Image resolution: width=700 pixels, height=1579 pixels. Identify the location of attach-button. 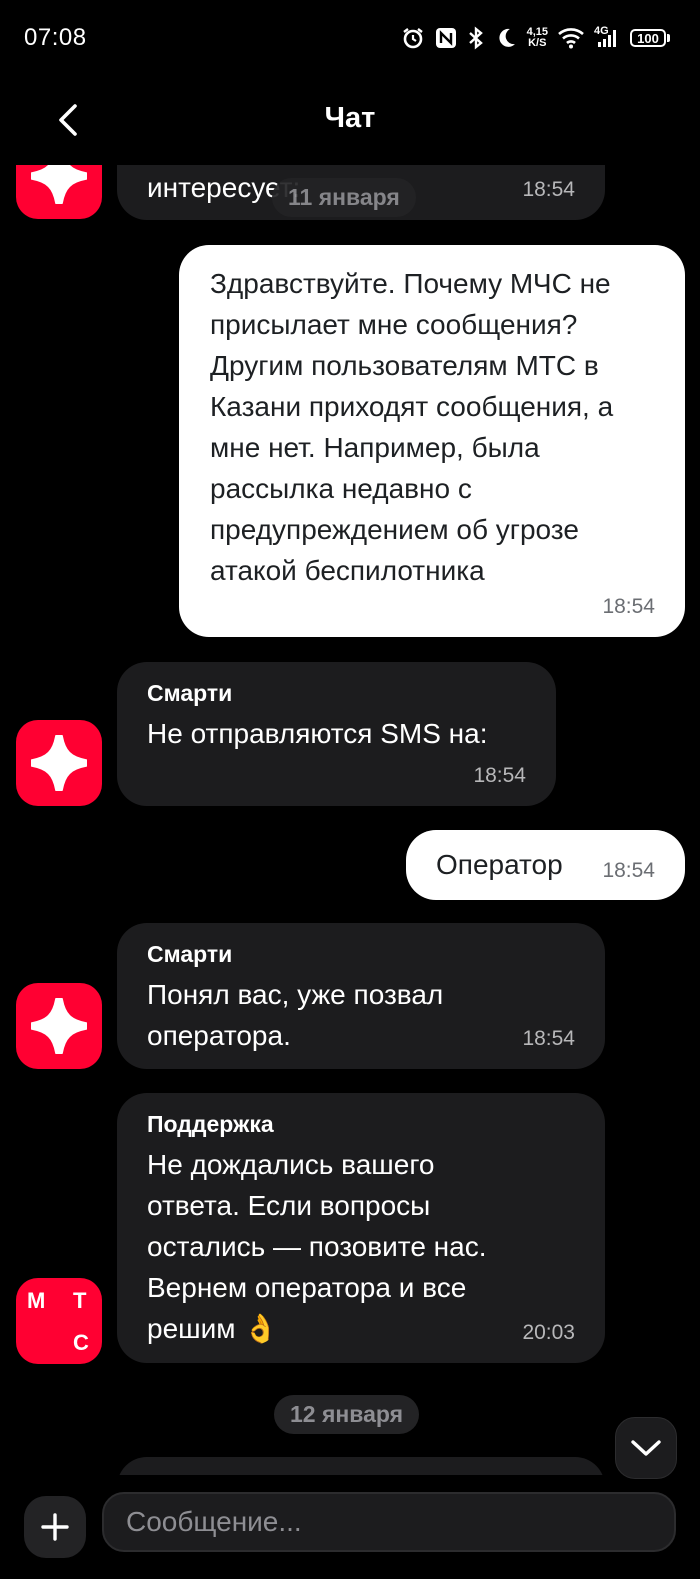
(55, 1527).